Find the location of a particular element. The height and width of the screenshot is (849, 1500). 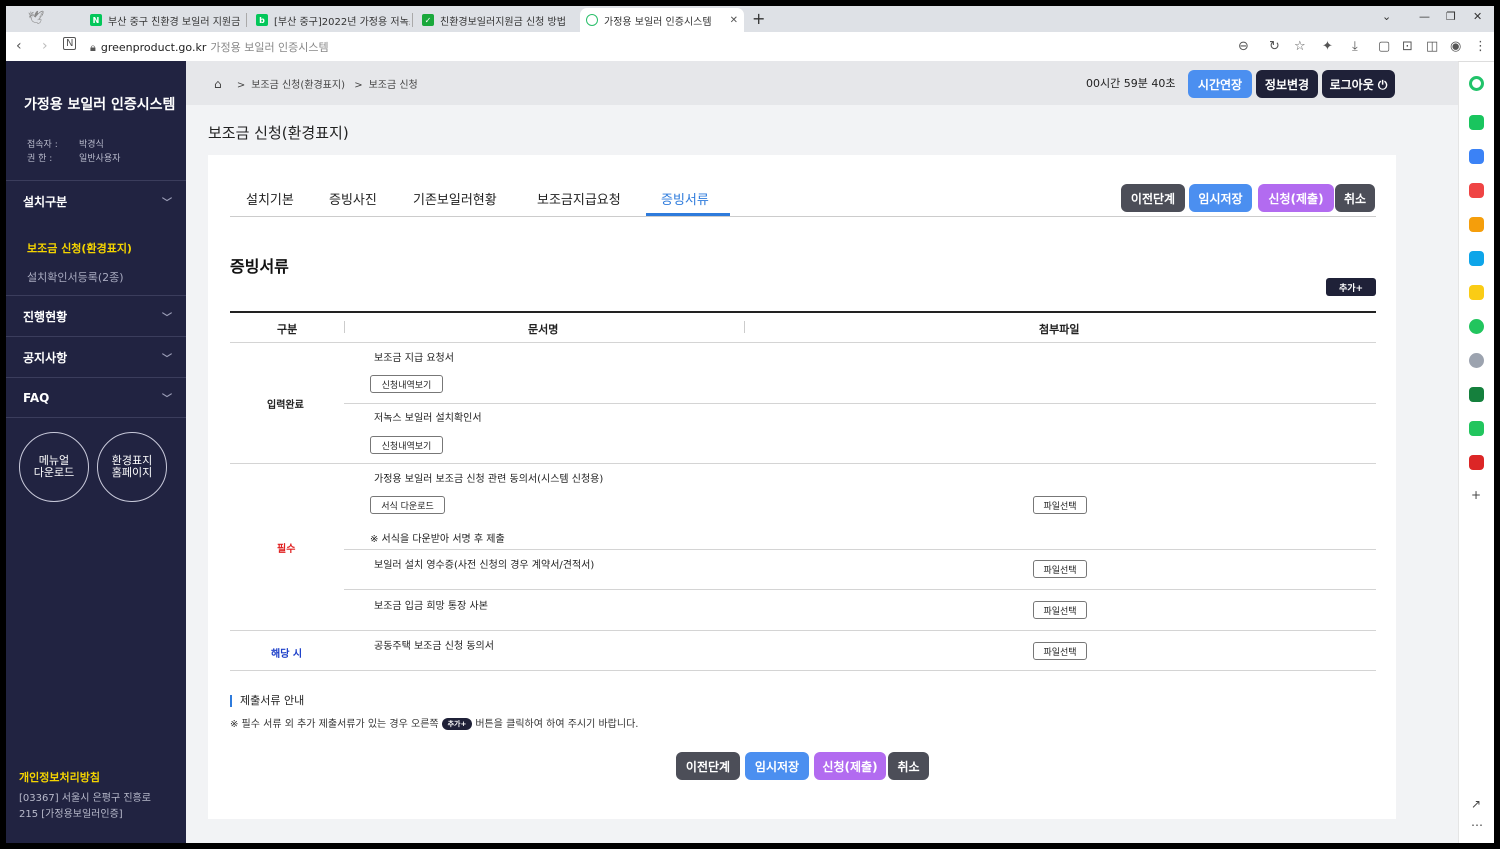

circle-line: 홈페이지 is located at coordinates (132, 472).